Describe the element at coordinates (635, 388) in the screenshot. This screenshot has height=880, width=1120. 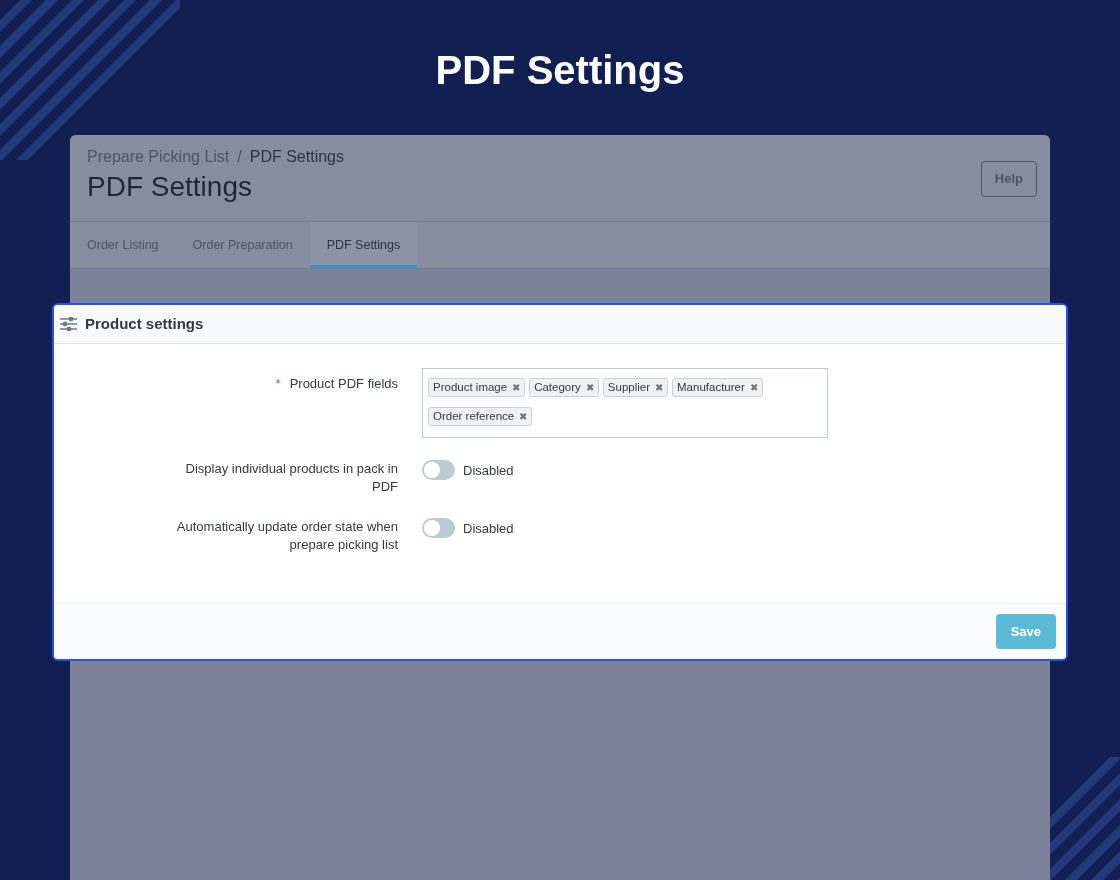
I see `tag-chip: Supplier ✖` at that location.